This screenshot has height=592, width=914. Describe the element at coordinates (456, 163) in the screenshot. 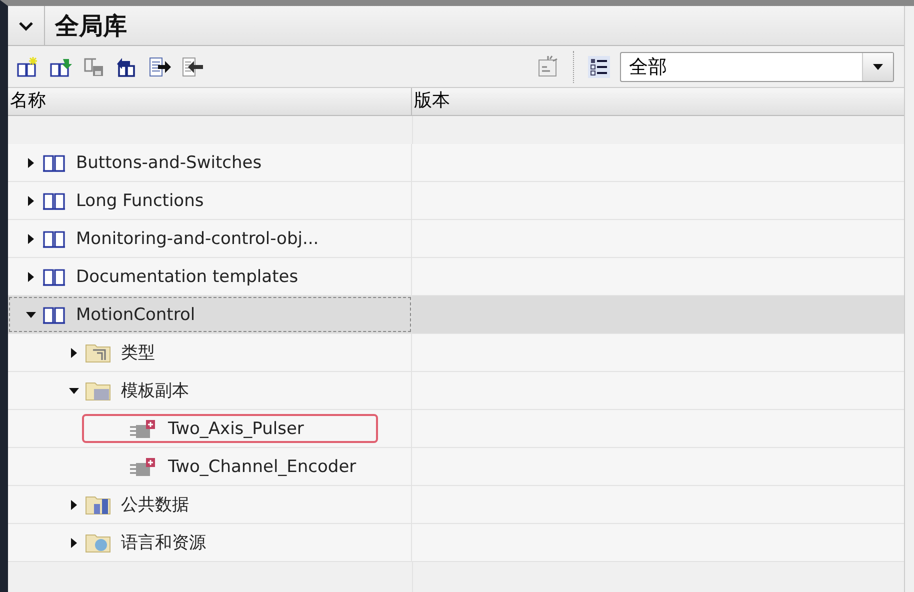

I see `tree-row: Buttons-and-Switches` at that location.